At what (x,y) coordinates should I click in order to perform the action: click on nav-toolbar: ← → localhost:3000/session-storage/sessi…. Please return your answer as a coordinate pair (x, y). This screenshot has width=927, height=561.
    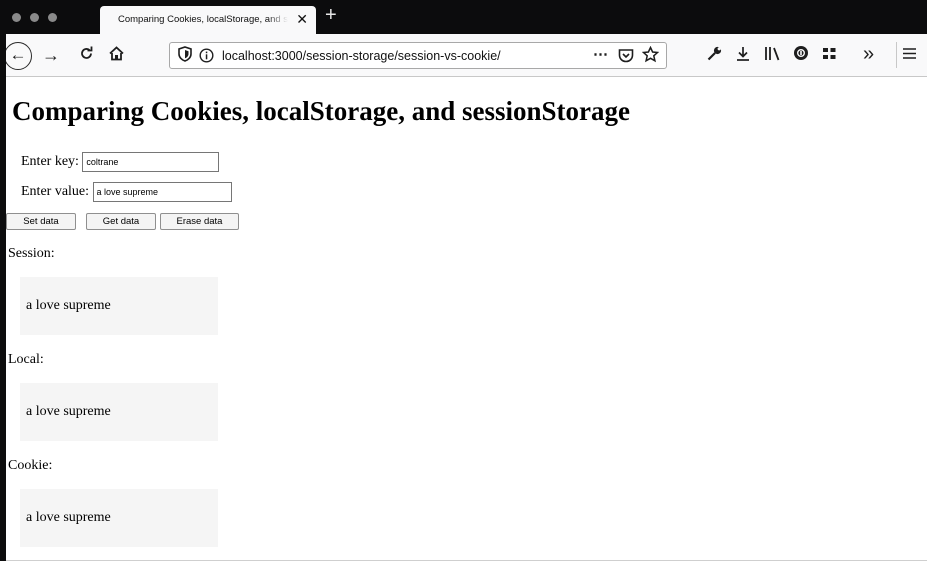
    Looking at the image, I should click on (463, 55).